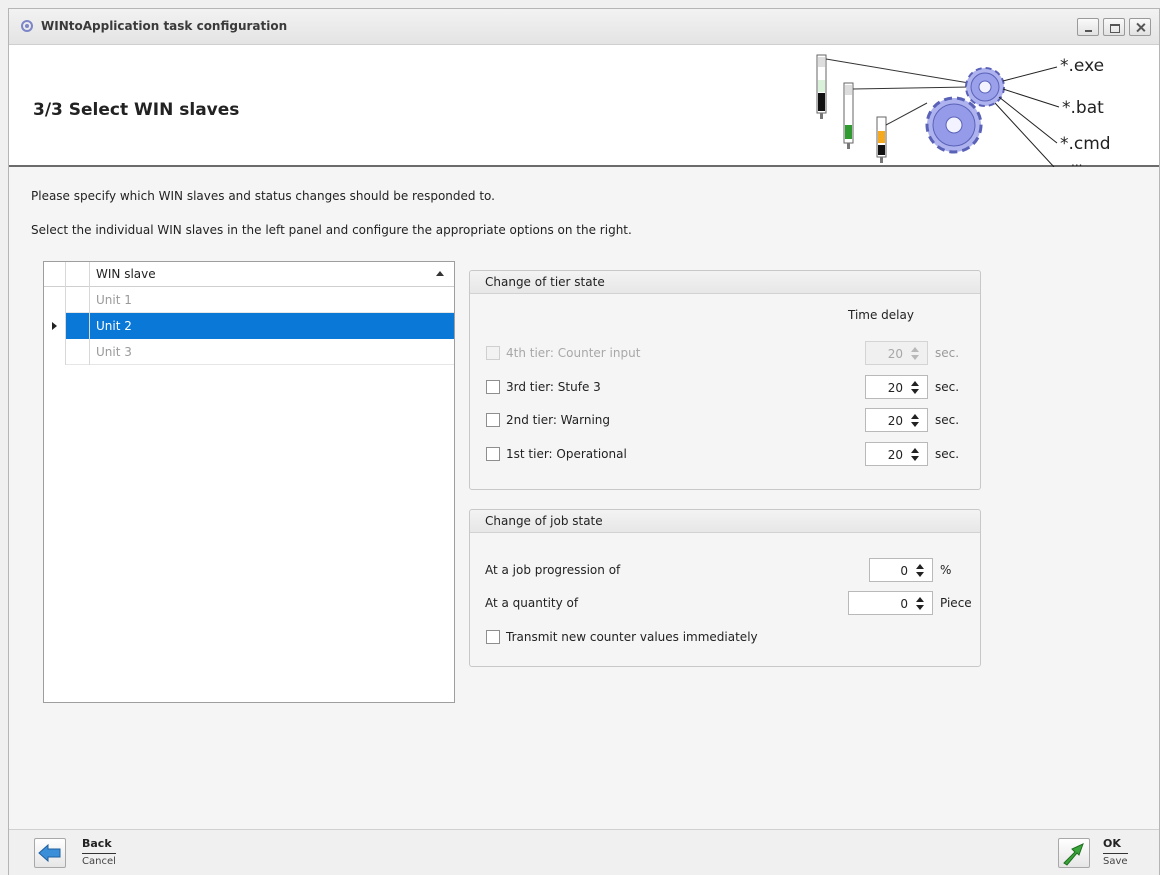 The width and height of the screenshot is (1160, 875). I want to click on quantity-label: At a quantity of, so click(532, 603).